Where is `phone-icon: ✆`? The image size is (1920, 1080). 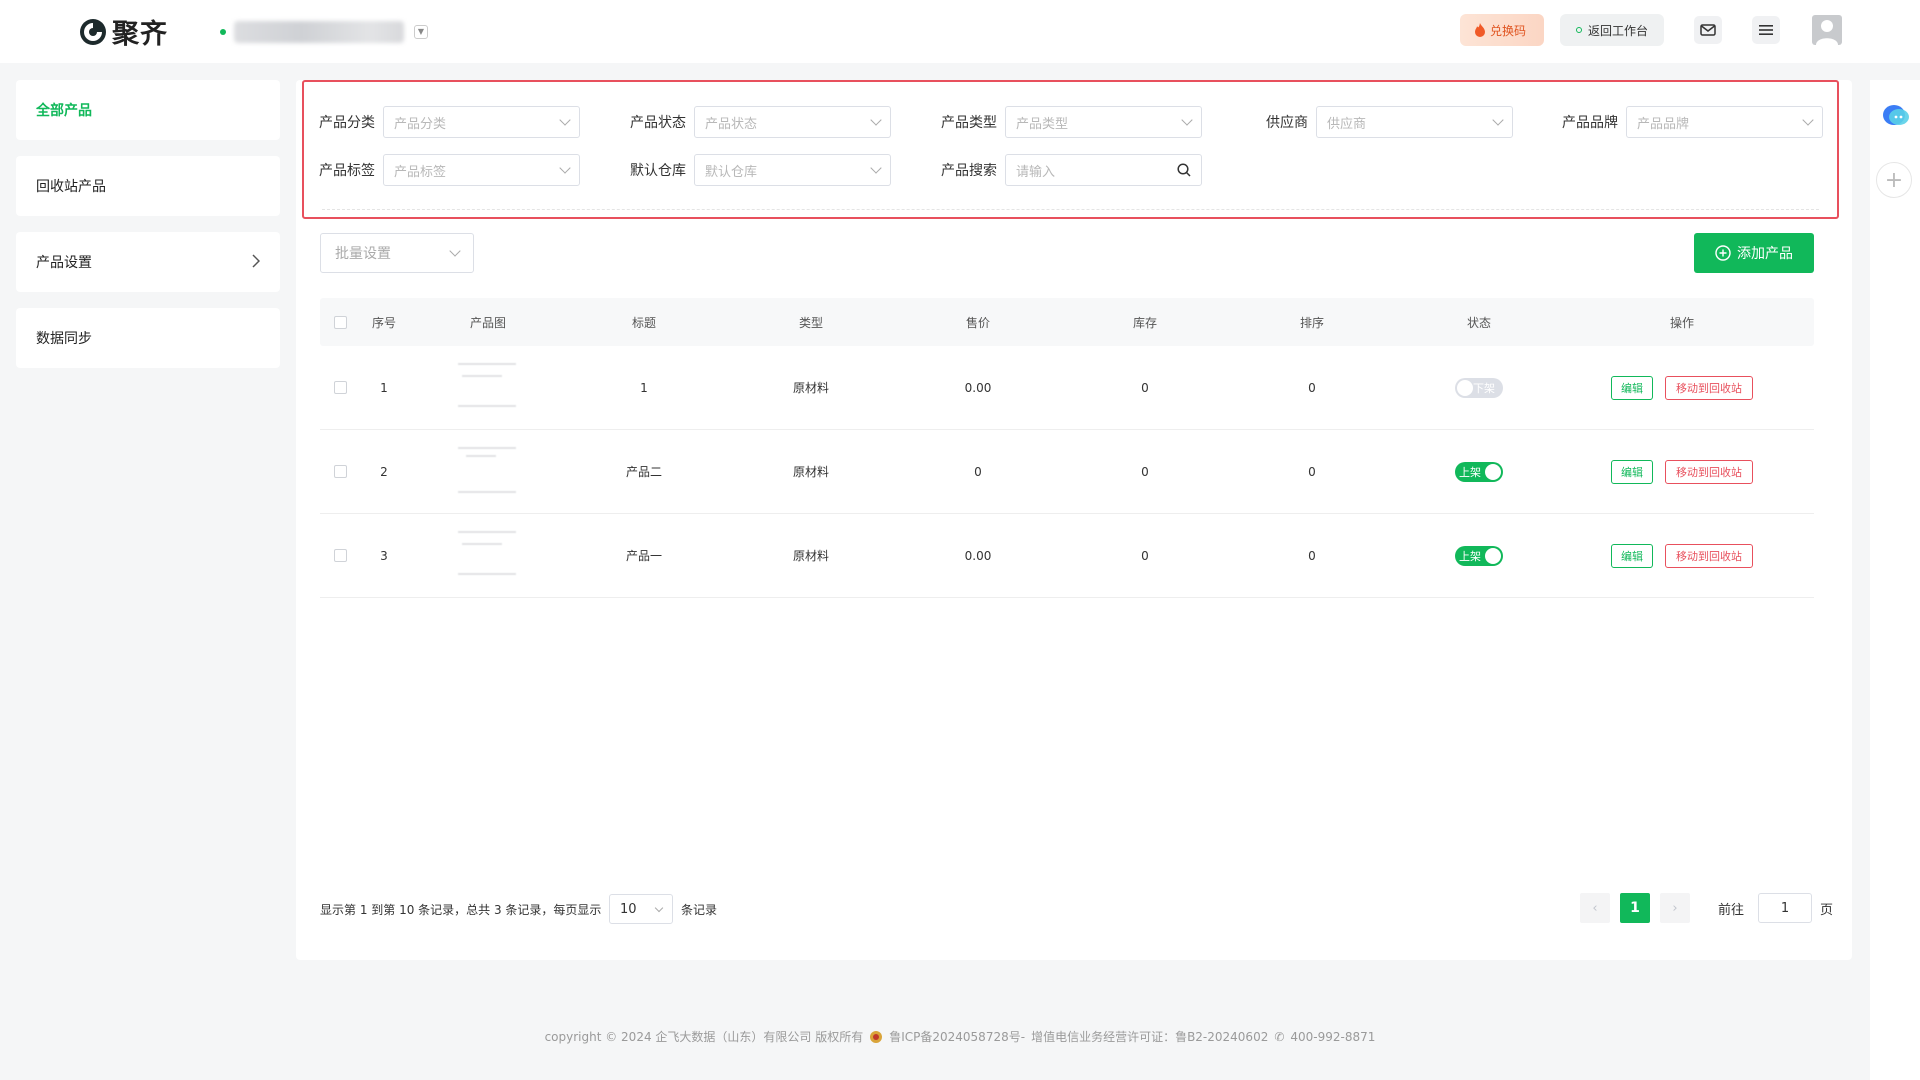
phone-icon: ✆ is located at coordinates (1279, 1036).